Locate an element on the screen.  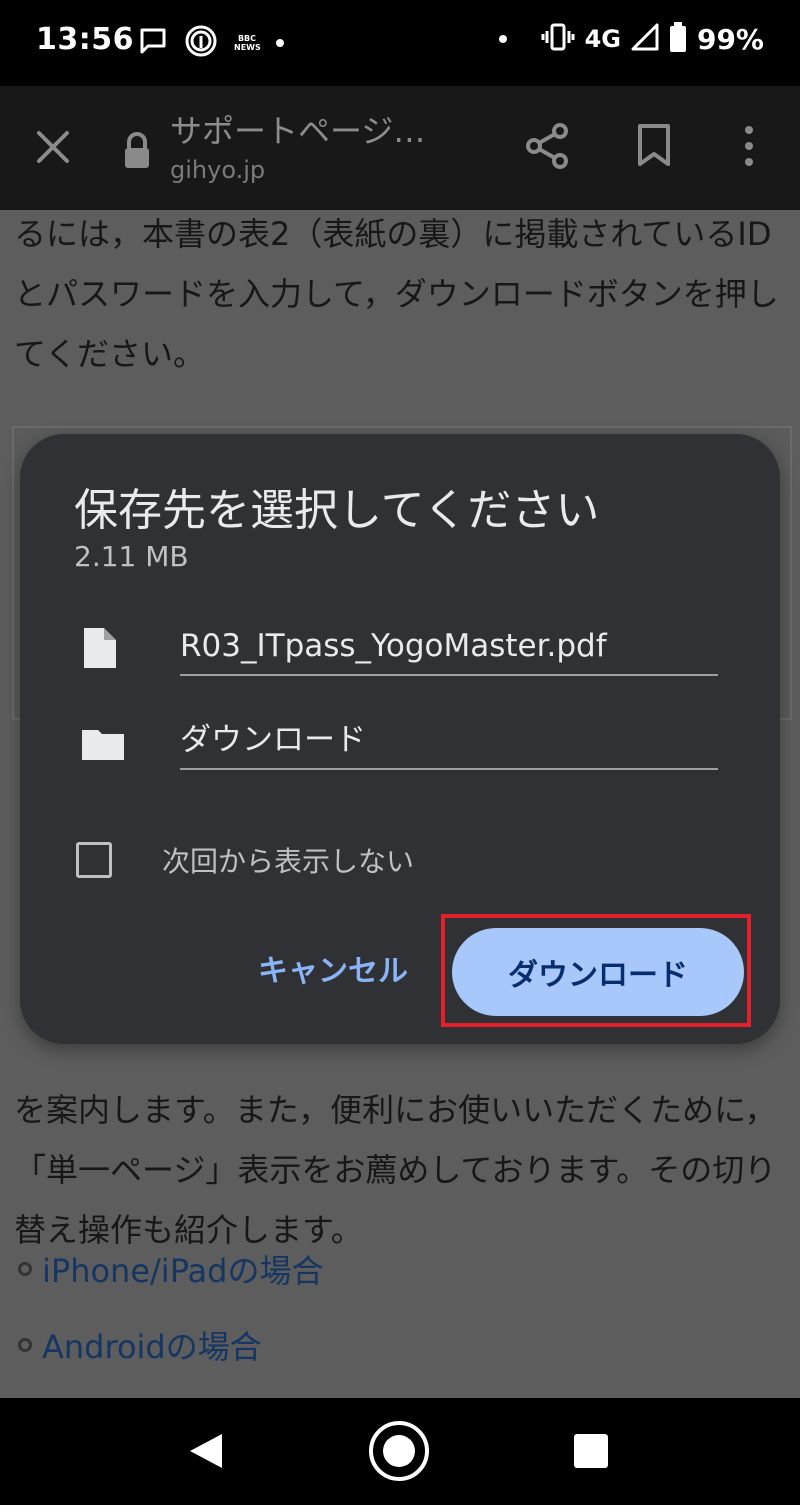
home-circle-icon is located at coordinates (399, 1451).